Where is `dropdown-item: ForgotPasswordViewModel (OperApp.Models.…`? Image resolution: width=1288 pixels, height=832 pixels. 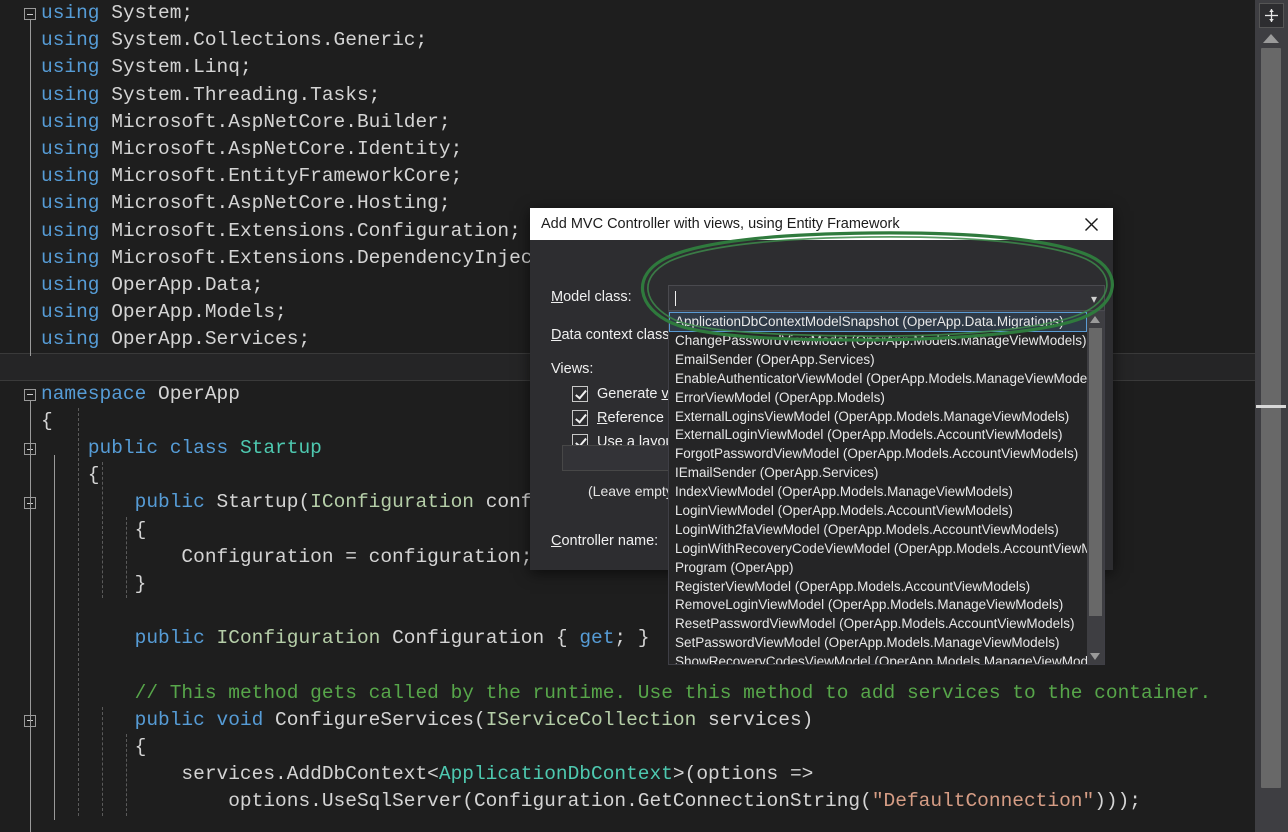 dropdown-item: ForgotPasswordViewModel (OperApp.Models.… is located at coordinates (878, 454).